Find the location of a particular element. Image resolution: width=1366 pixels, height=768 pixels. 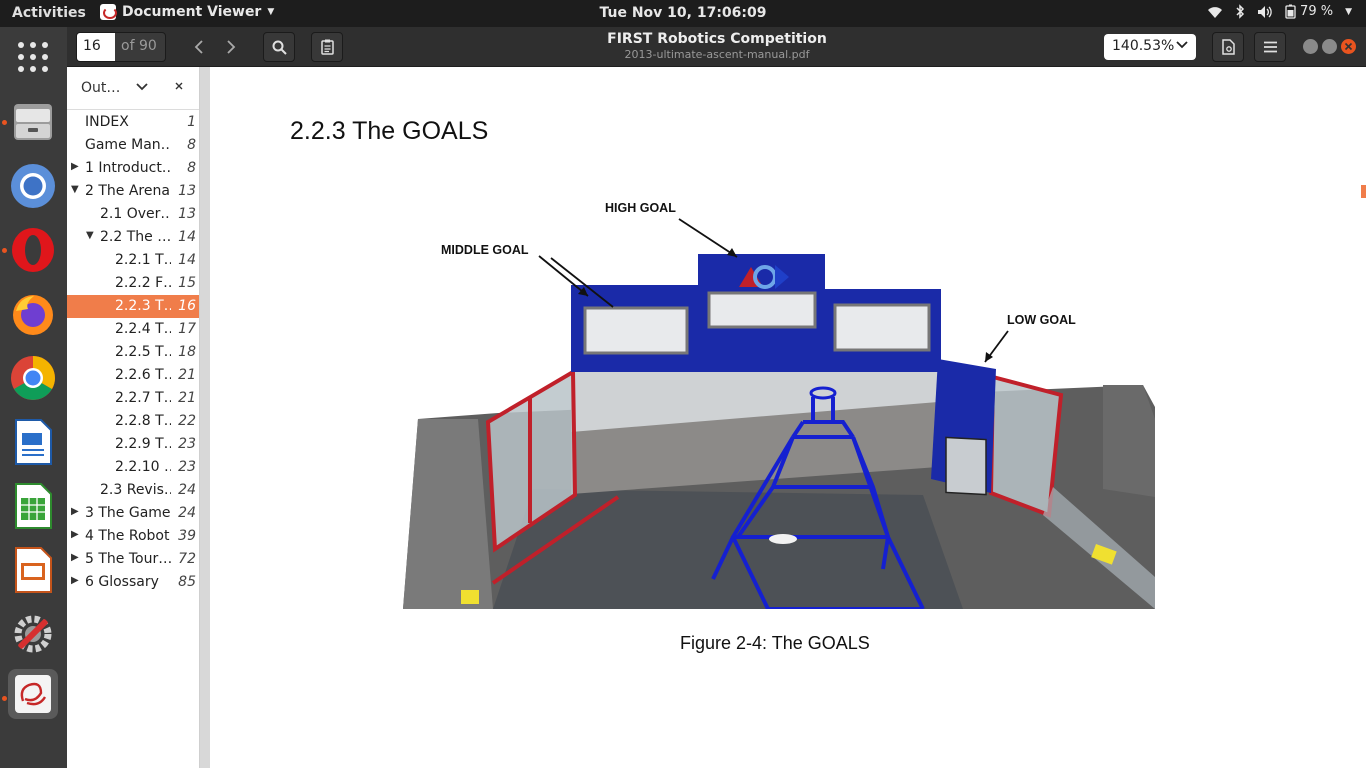

app-menu: Document Viewer ▼ is located at coordinates (187, 12).